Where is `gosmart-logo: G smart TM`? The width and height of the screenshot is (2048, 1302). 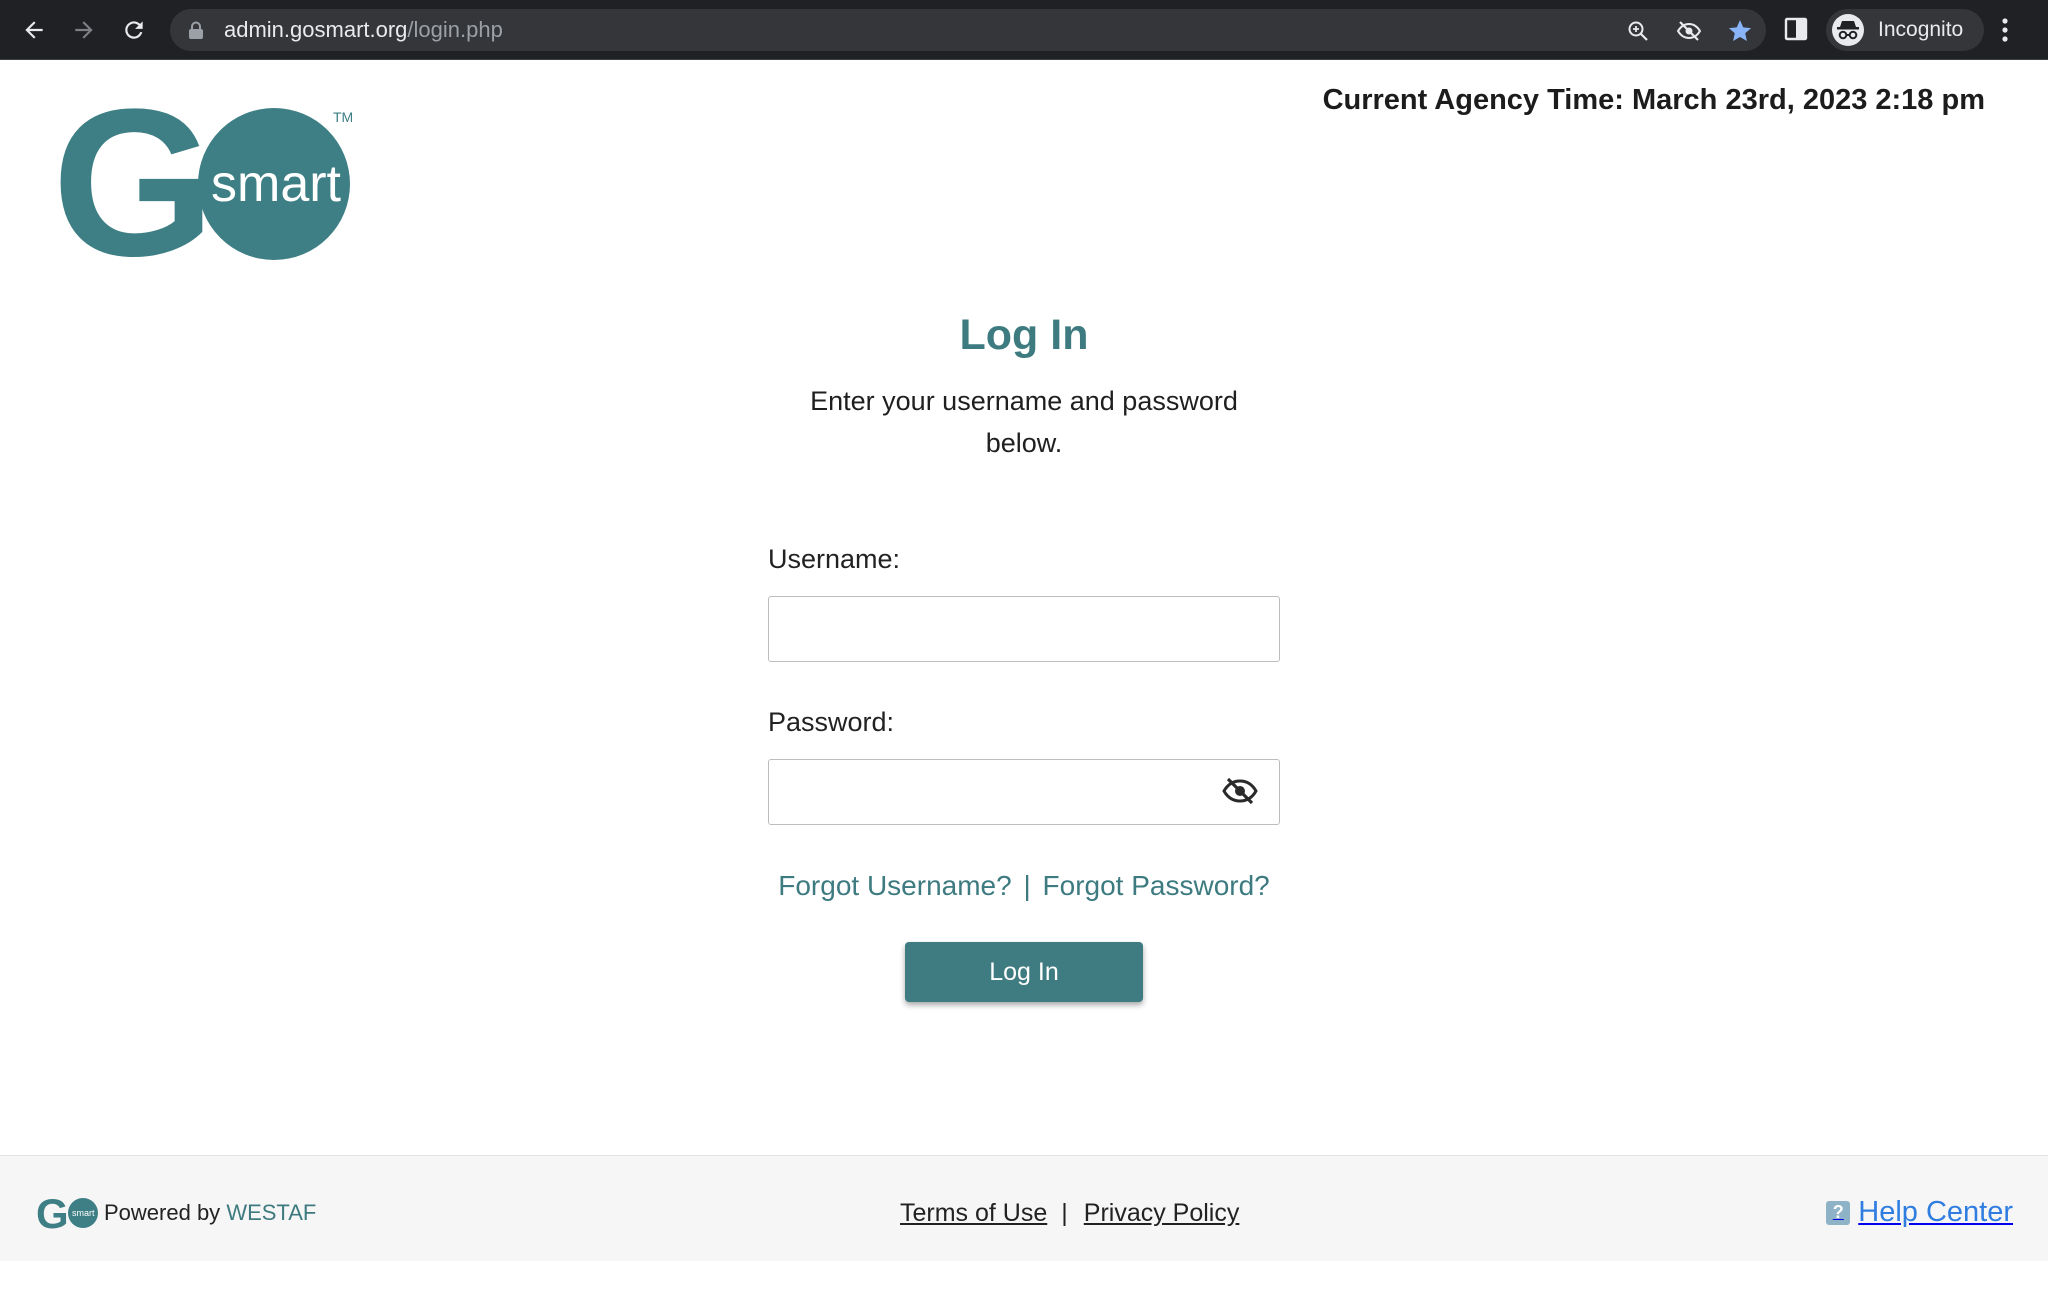
gosmart-logo: G smart TM is located at coordinates (207, 182).